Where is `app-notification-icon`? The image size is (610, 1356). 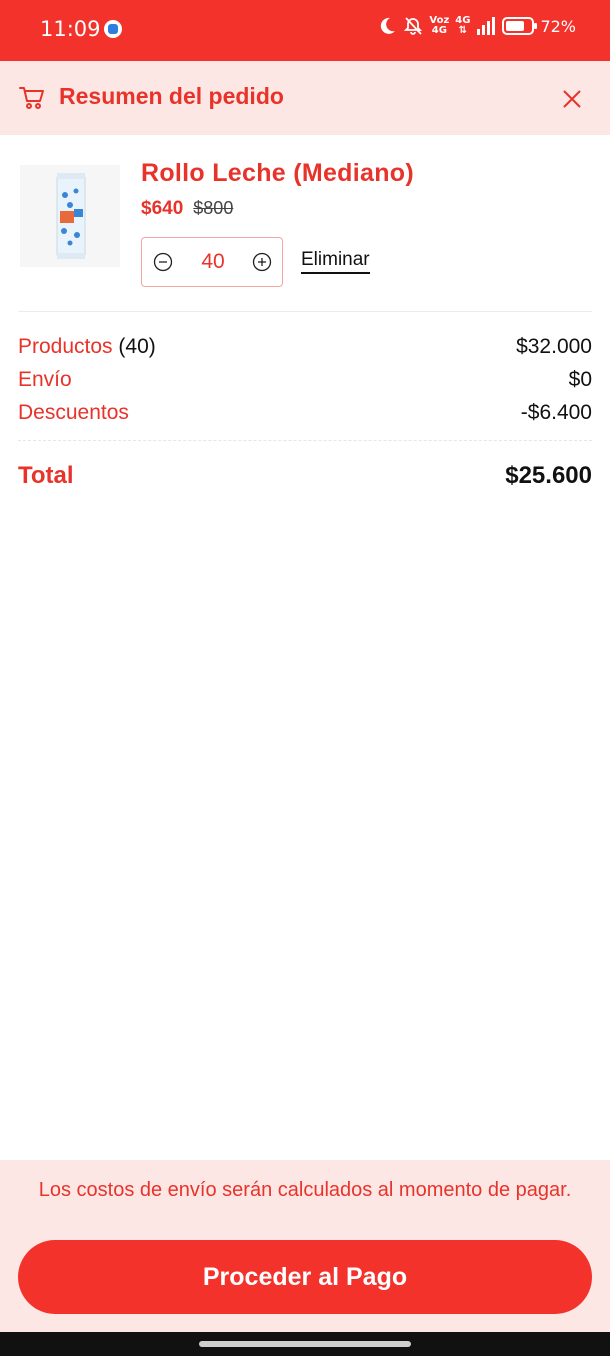
app-notification-icon is located at coordinates (113, 29).